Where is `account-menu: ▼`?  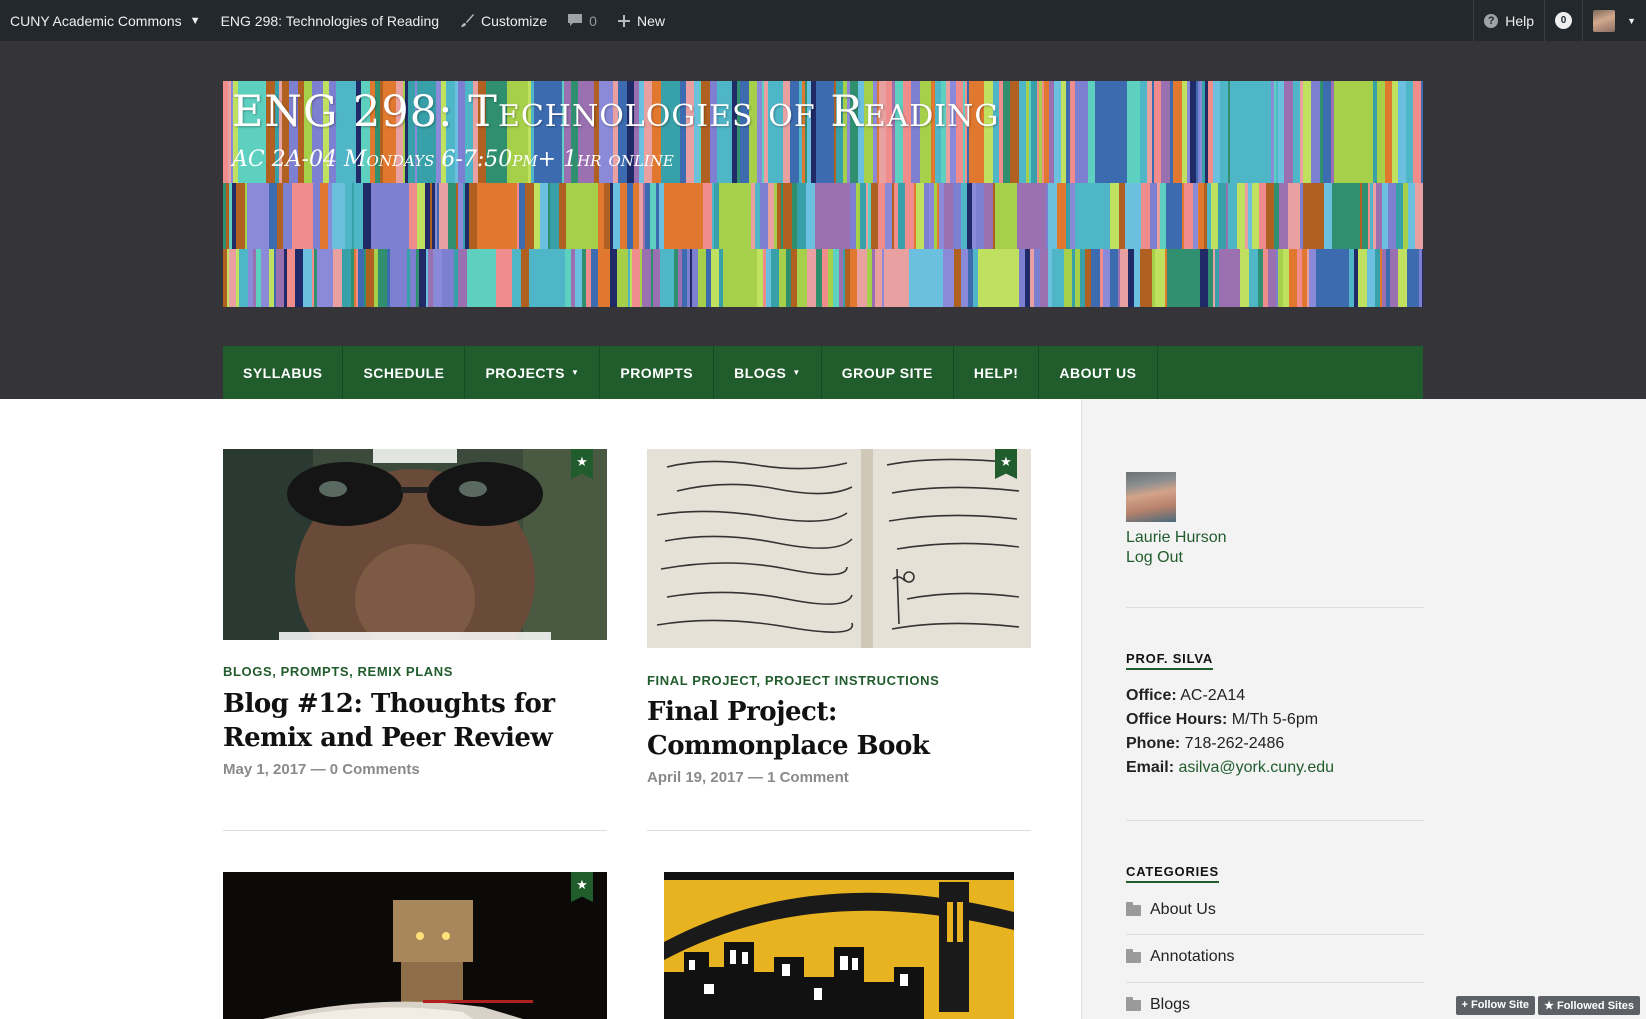
account-menu: ▼ is located at coordinates (1614, 20).